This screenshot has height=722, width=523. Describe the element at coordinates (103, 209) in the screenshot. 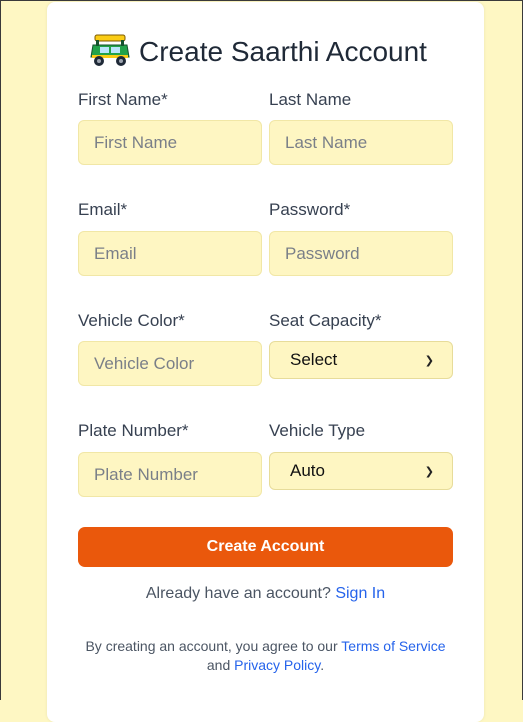

I see `email-label: Email*` at that location.